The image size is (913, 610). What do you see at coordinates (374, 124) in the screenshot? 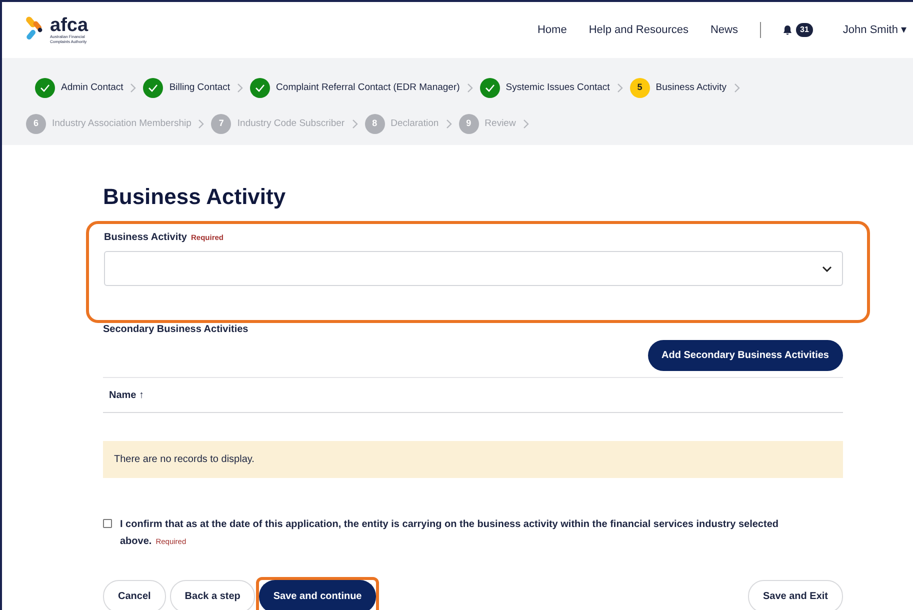
I see `step-number: 8` at bounding box center [374, 124].